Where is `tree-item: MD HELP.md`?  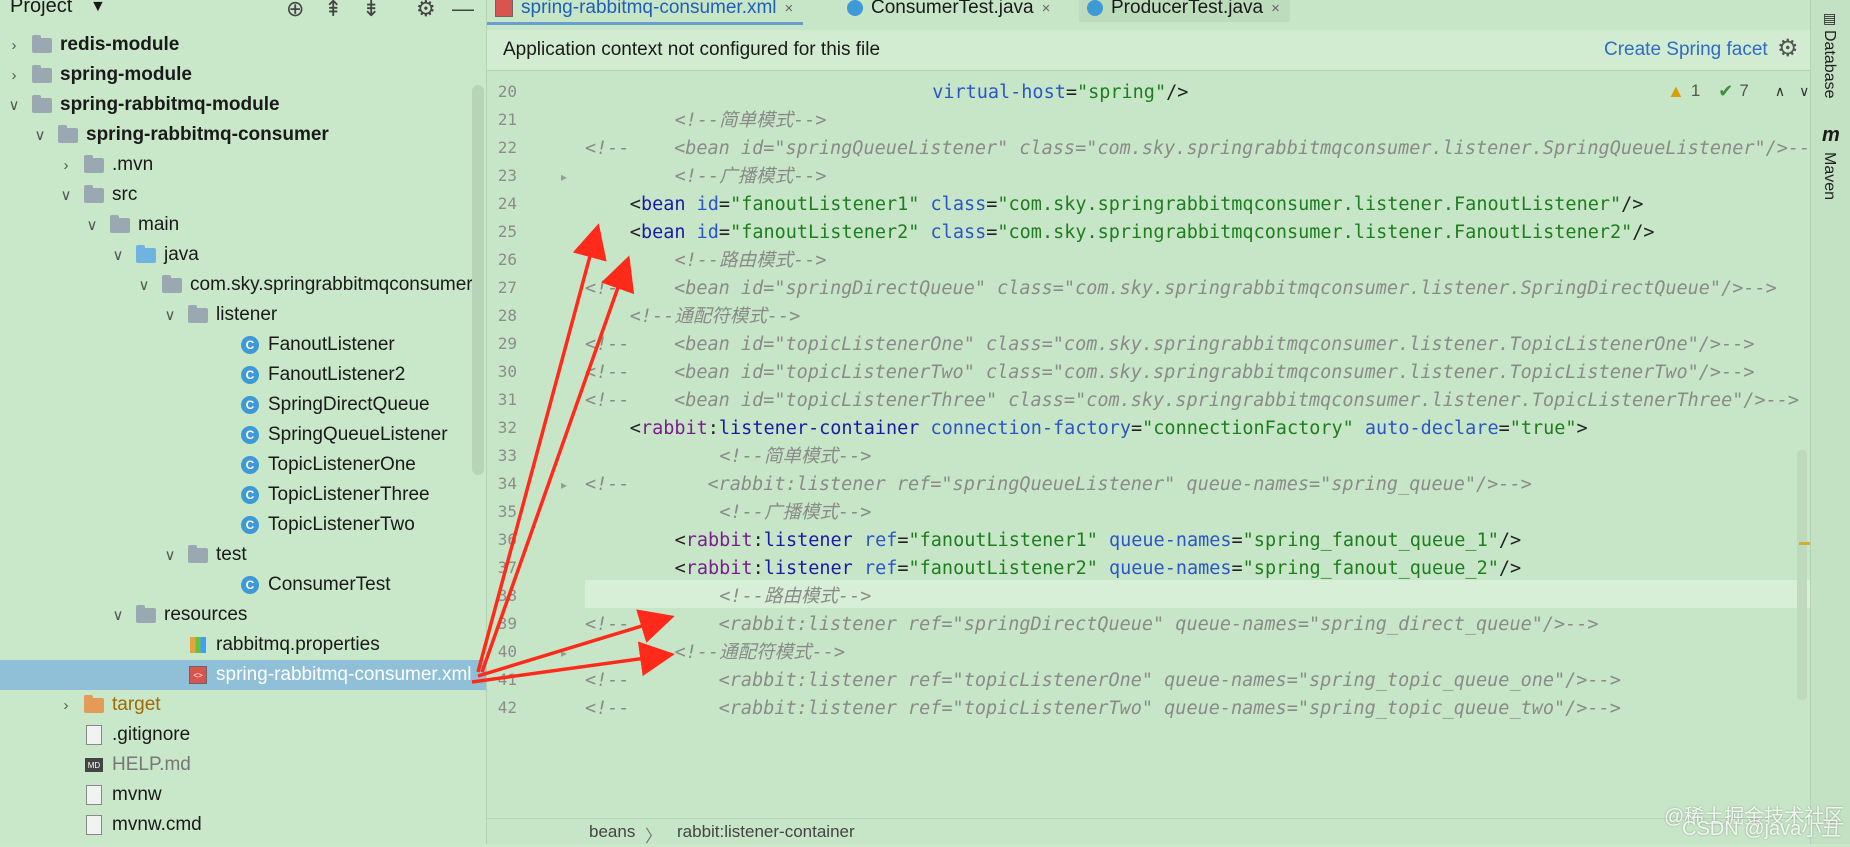
tree-item: MD HELP.md is located at coordinates (243, 765).